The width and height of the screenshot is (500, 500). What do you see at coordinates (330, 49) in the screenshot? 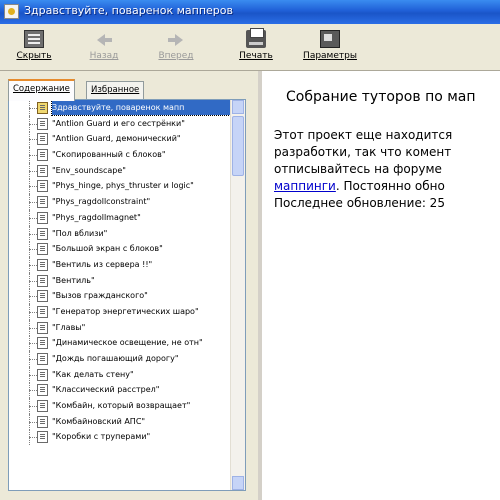
I see `options-button: Параметры` at bounding box center [330, 49].